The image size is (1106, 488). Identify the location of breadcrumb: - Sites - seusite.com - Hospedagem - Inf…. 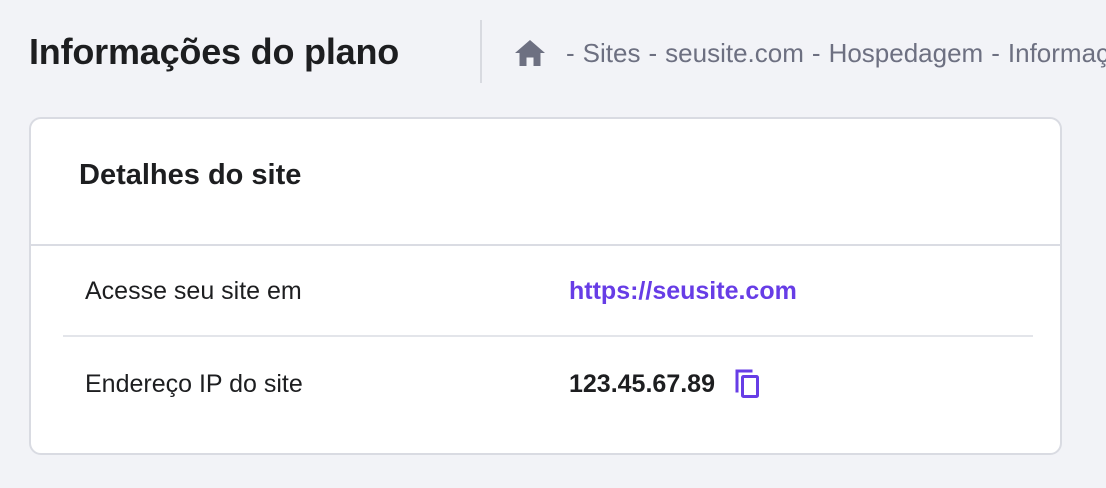
(810, 53).